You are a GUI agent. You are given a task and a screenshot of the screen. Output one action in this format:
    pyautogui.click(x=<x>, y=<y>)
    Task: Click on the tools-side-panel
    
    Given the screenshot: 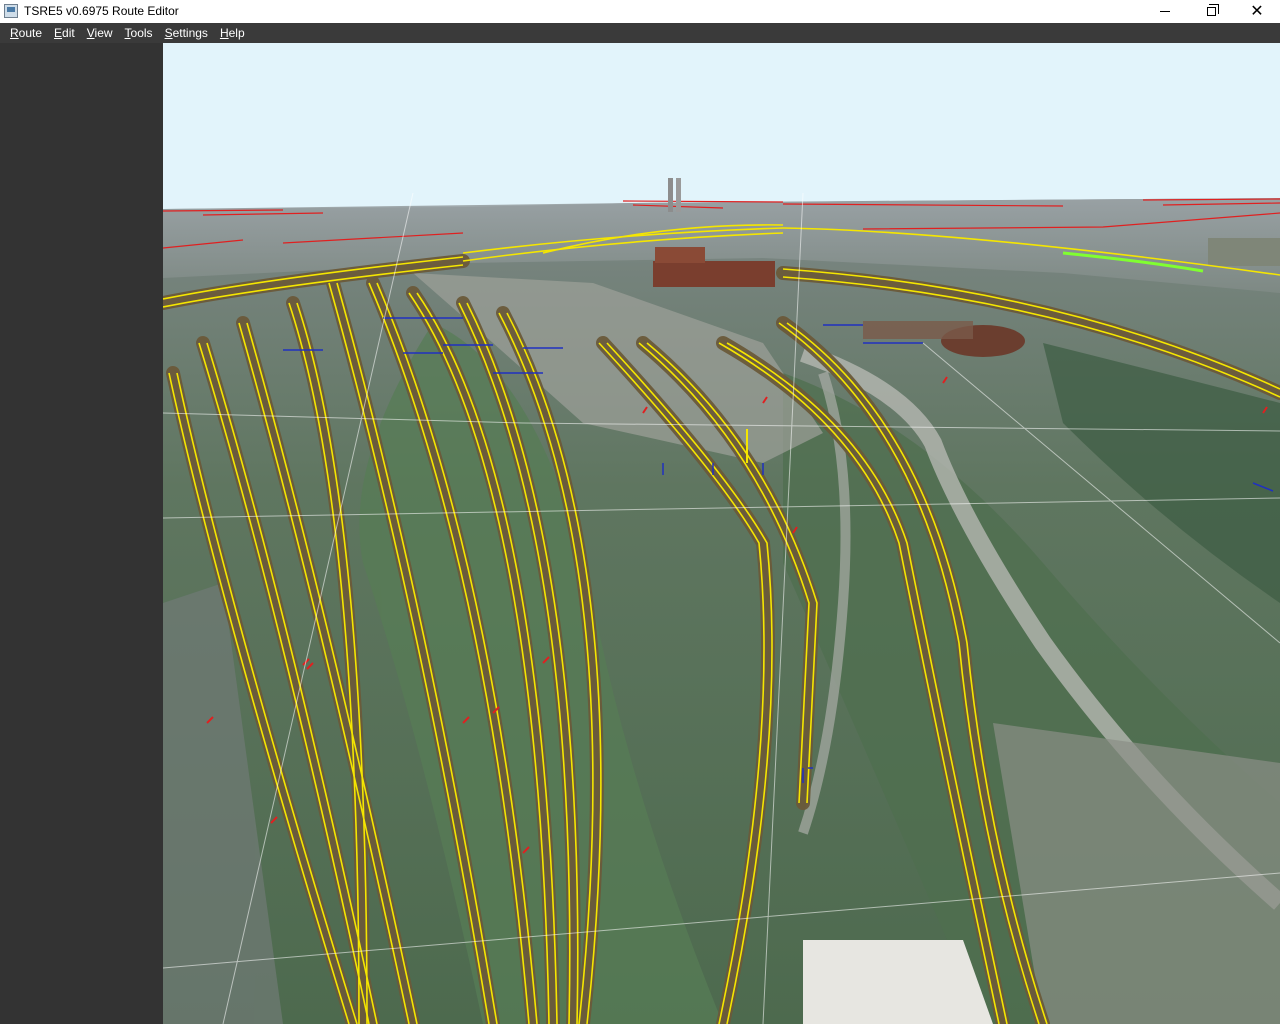 What is the action you would take?
    pyautogui.click(x=81, y=533)
    